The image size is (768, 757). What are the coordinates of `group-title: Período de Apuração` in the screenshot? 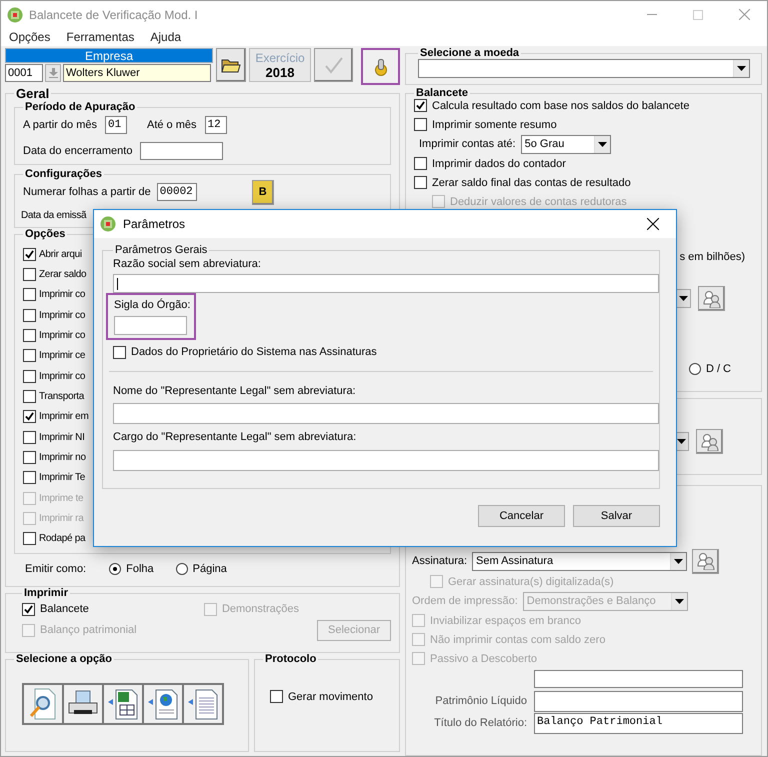 It's located at (80, 107).